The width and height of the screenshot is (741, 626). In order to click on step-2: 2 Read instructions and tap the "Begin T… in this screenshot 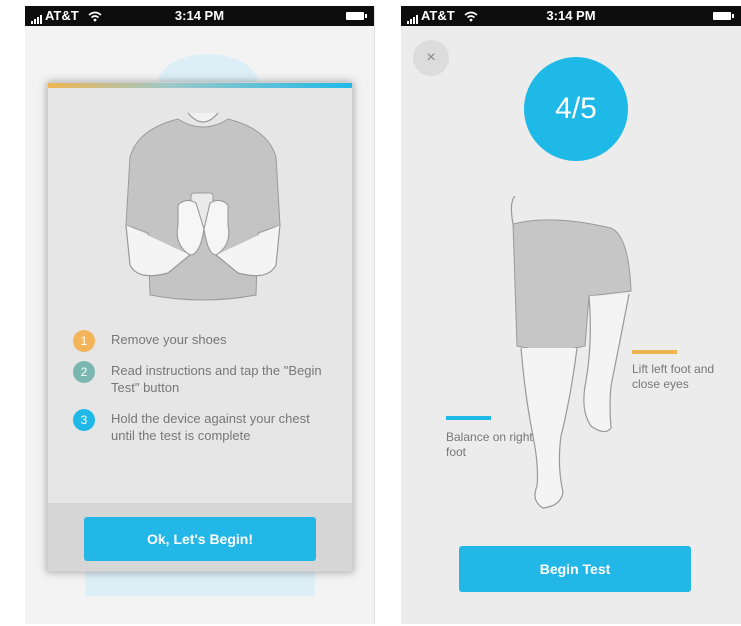, I will do `click(202, 378)`.